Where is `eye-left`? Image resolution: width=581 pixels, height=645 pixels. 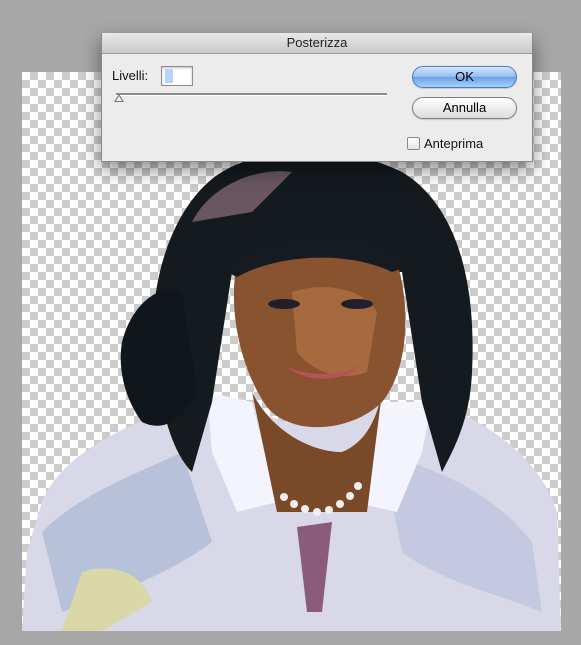 eye-left is located at coordinates (284, 304).